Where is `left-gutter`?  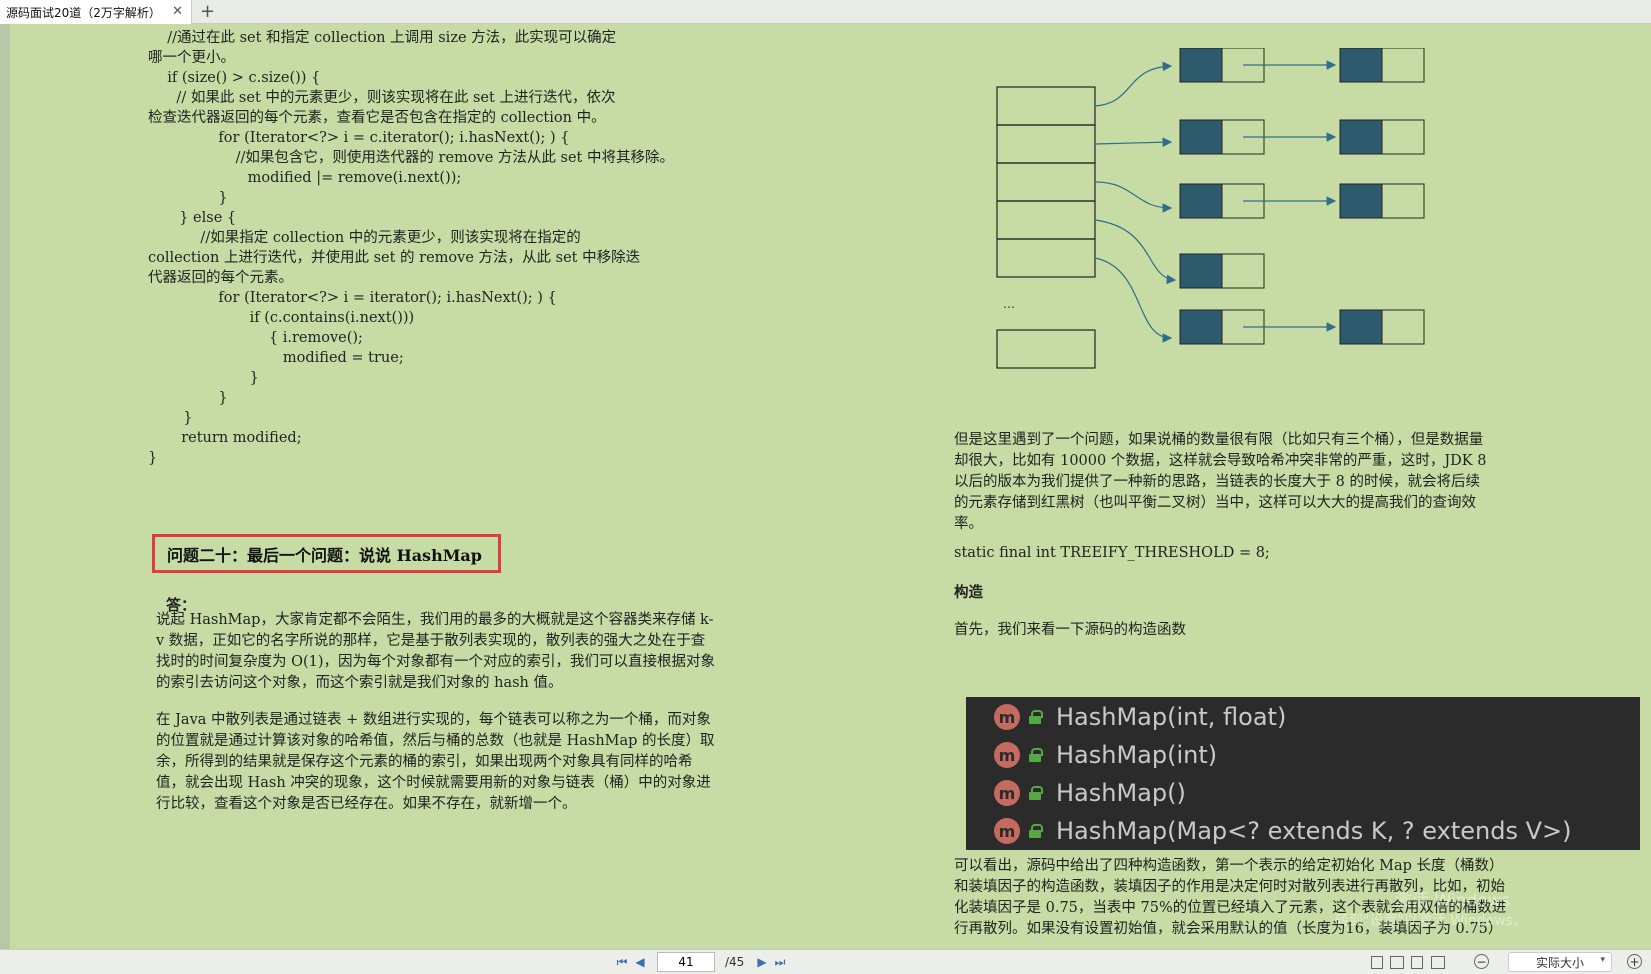 left-gutter is located at coordinates (5, 486).